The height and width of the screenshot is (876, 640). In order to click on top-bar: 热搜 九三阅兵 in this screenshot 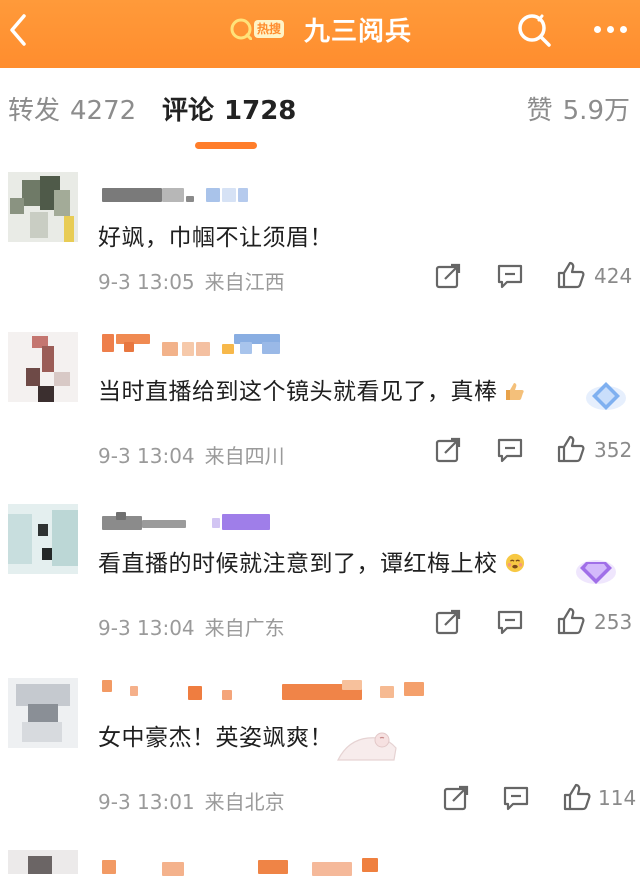, I will do `click(320, 34)`.